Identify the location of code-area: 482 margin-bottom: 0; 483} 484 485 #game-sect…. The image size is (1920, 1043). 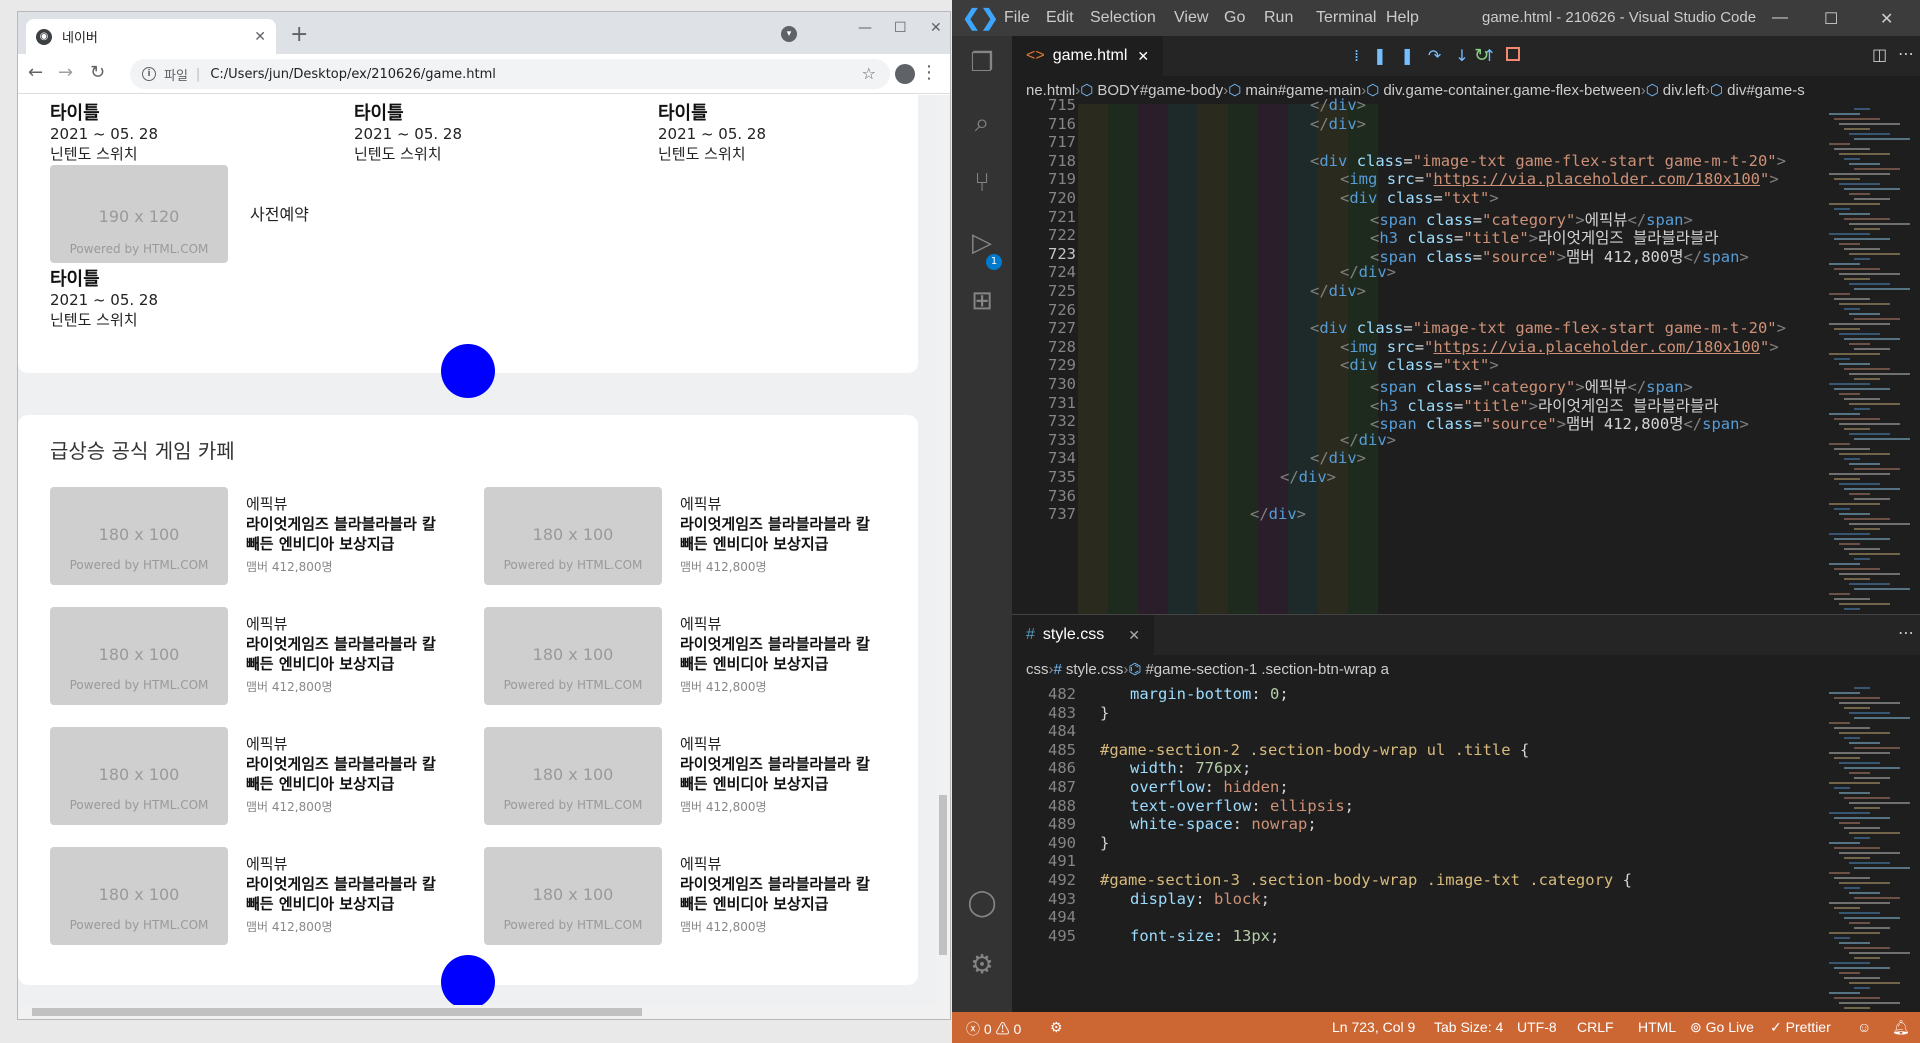
(1416, 847).